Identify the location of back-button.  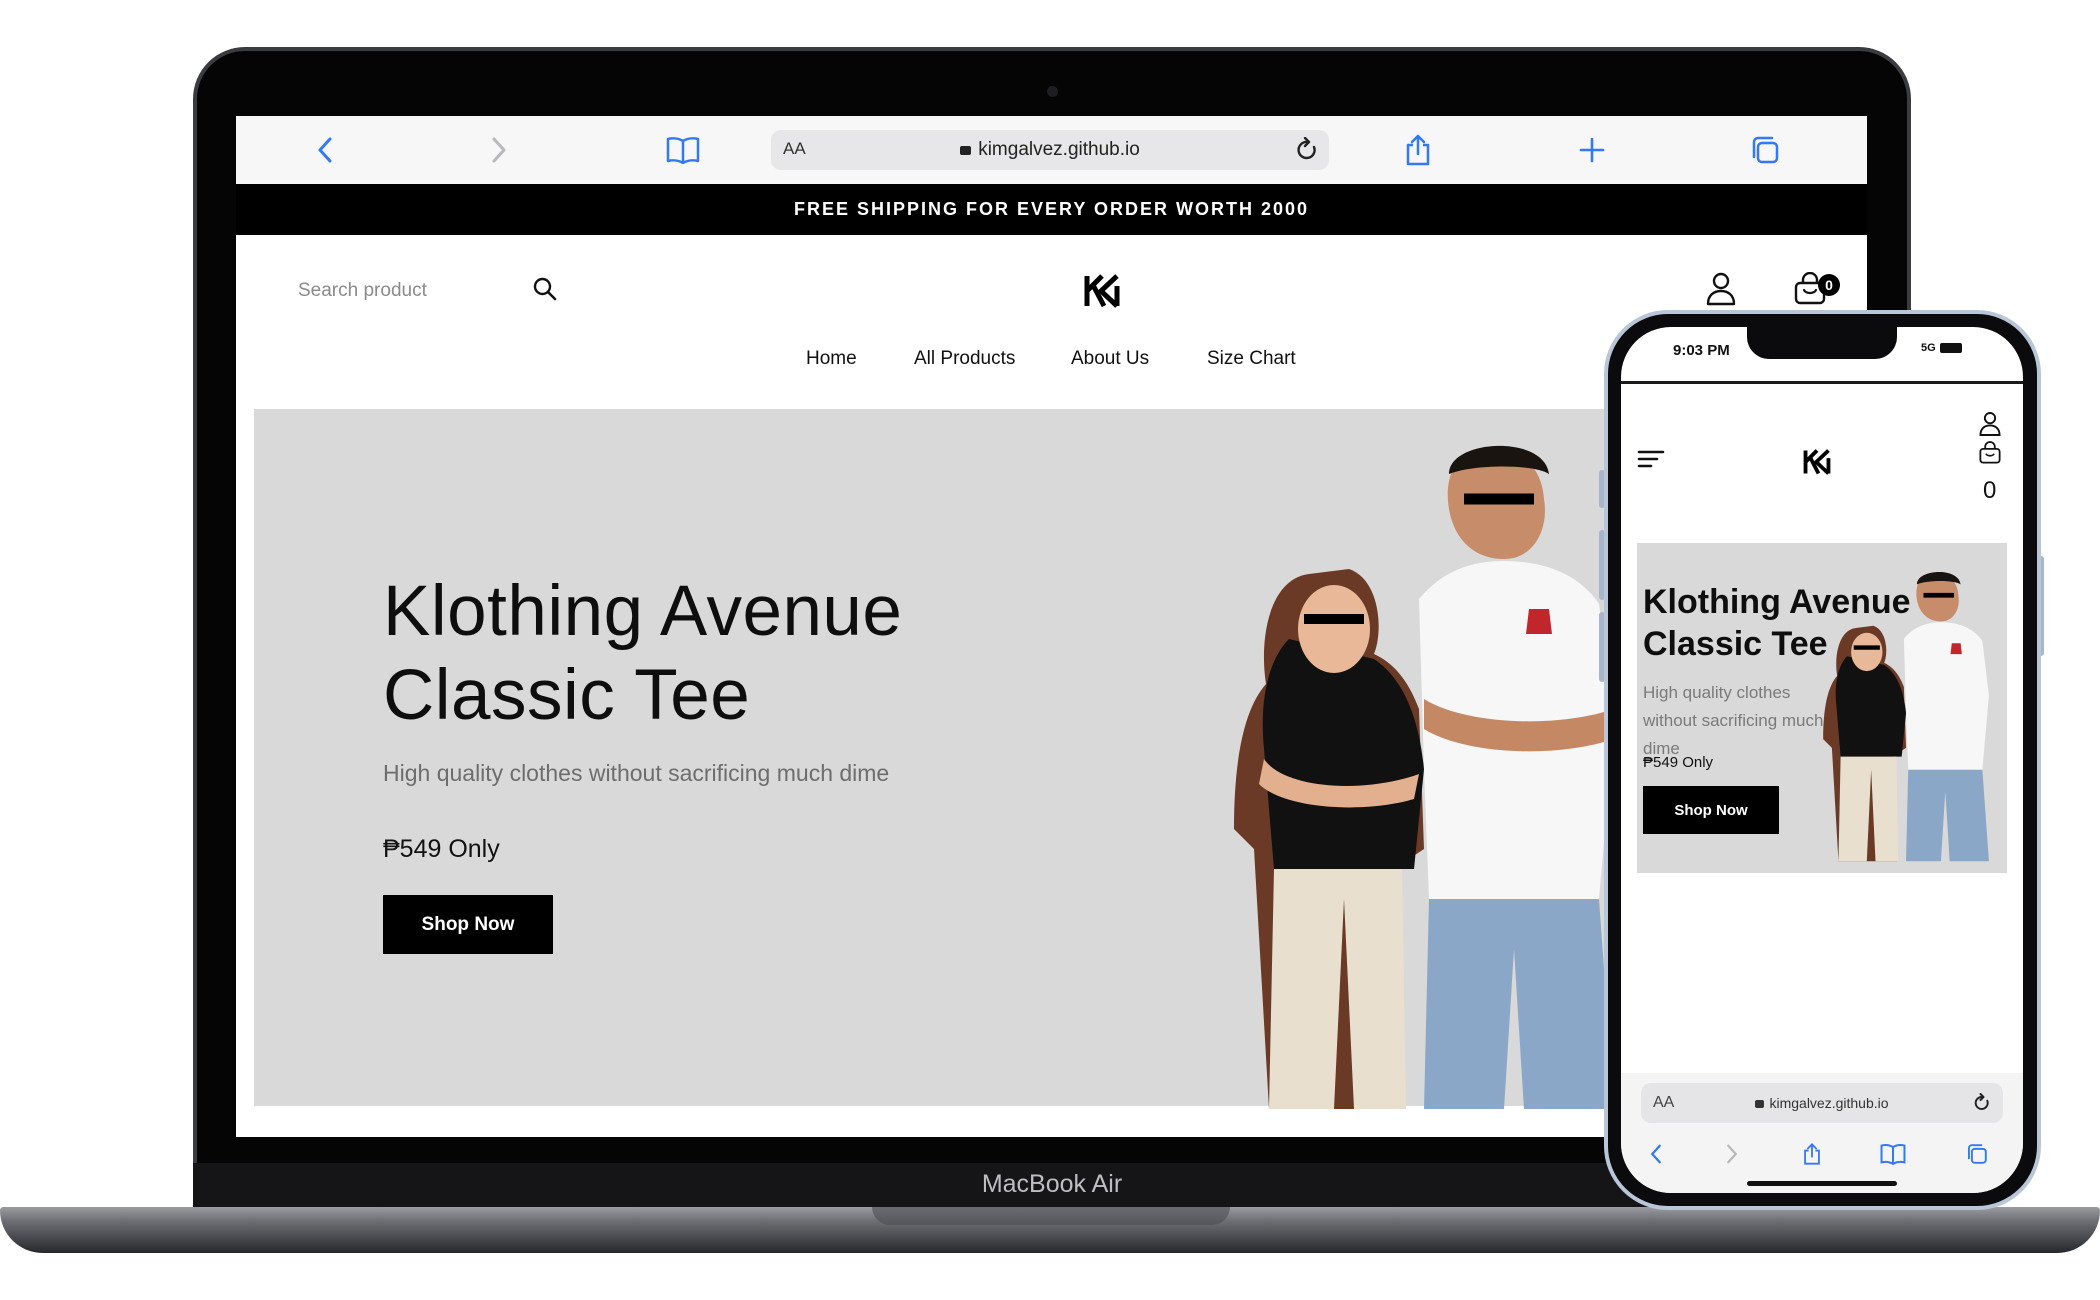
(325, 150).